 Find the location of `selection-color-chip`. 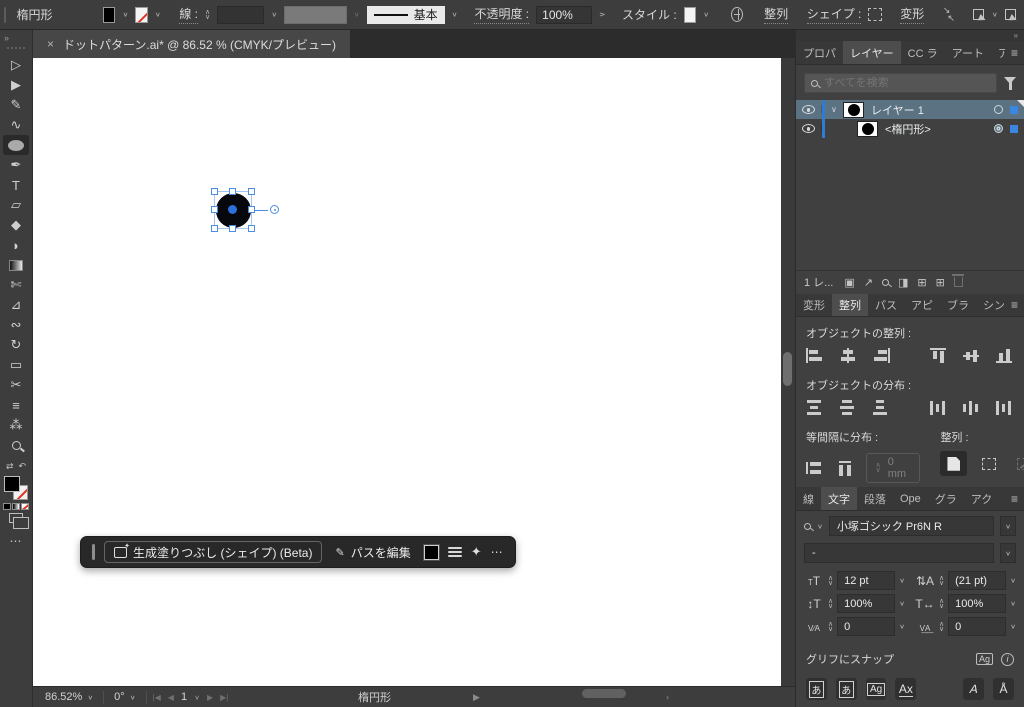

selection-color-chip is located at coordinates (1014, 128).